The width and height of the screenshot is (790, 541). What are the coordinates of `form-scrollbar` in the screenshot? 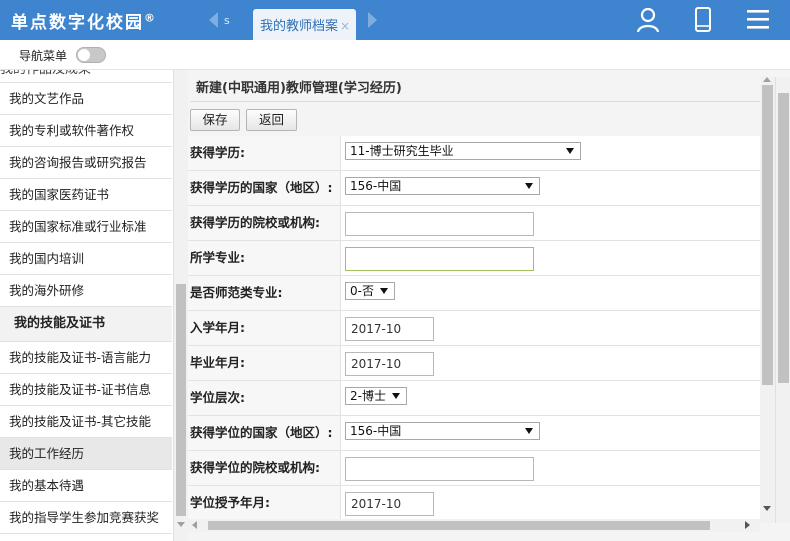 It's located at (767, 300).